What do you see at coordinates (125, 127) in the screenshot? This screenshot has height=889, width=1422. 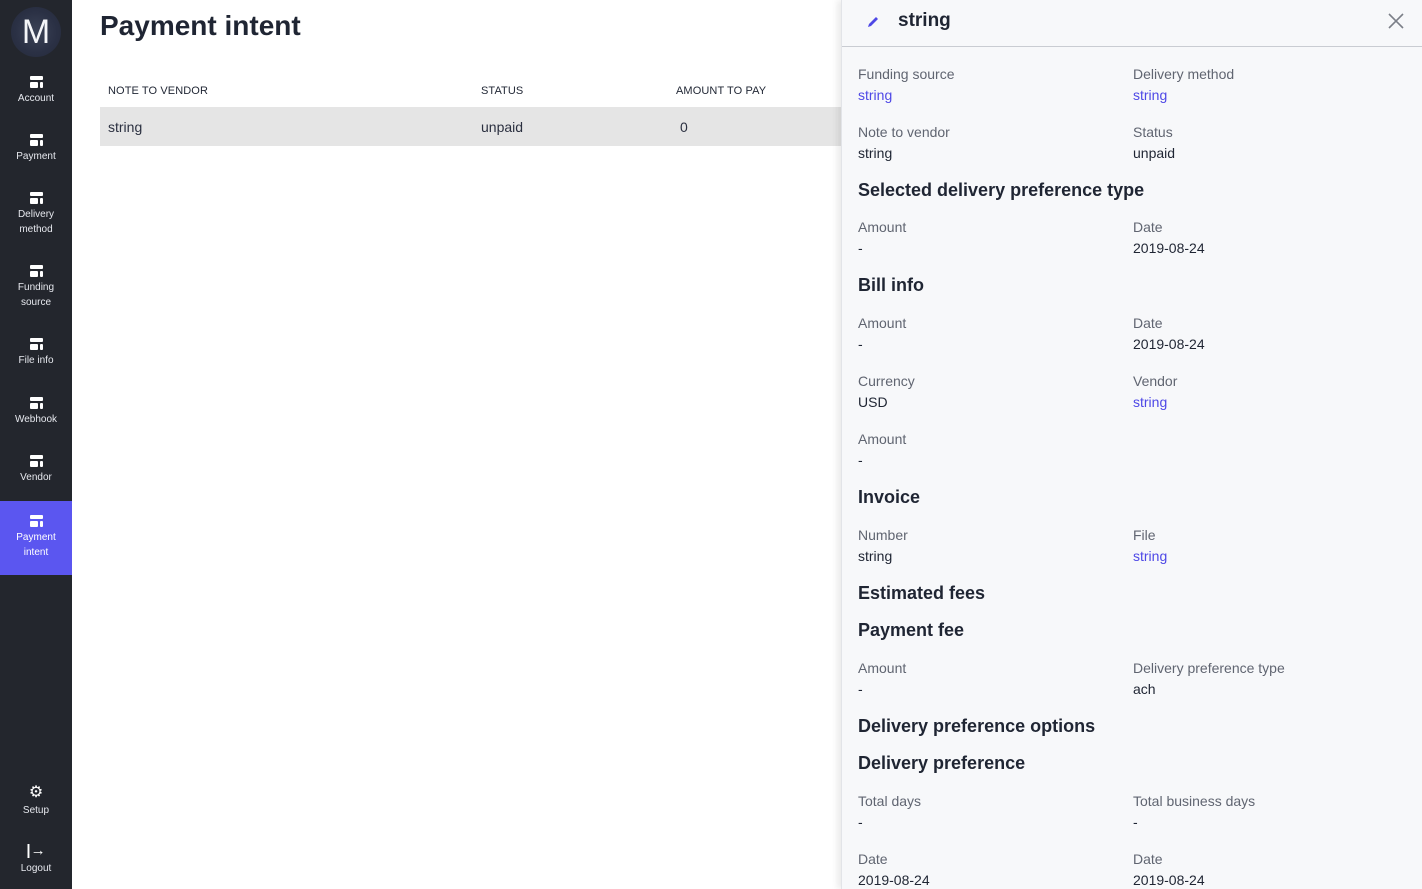 I see `cell-note-to-vendor: string` at bounding box center [125, 127].